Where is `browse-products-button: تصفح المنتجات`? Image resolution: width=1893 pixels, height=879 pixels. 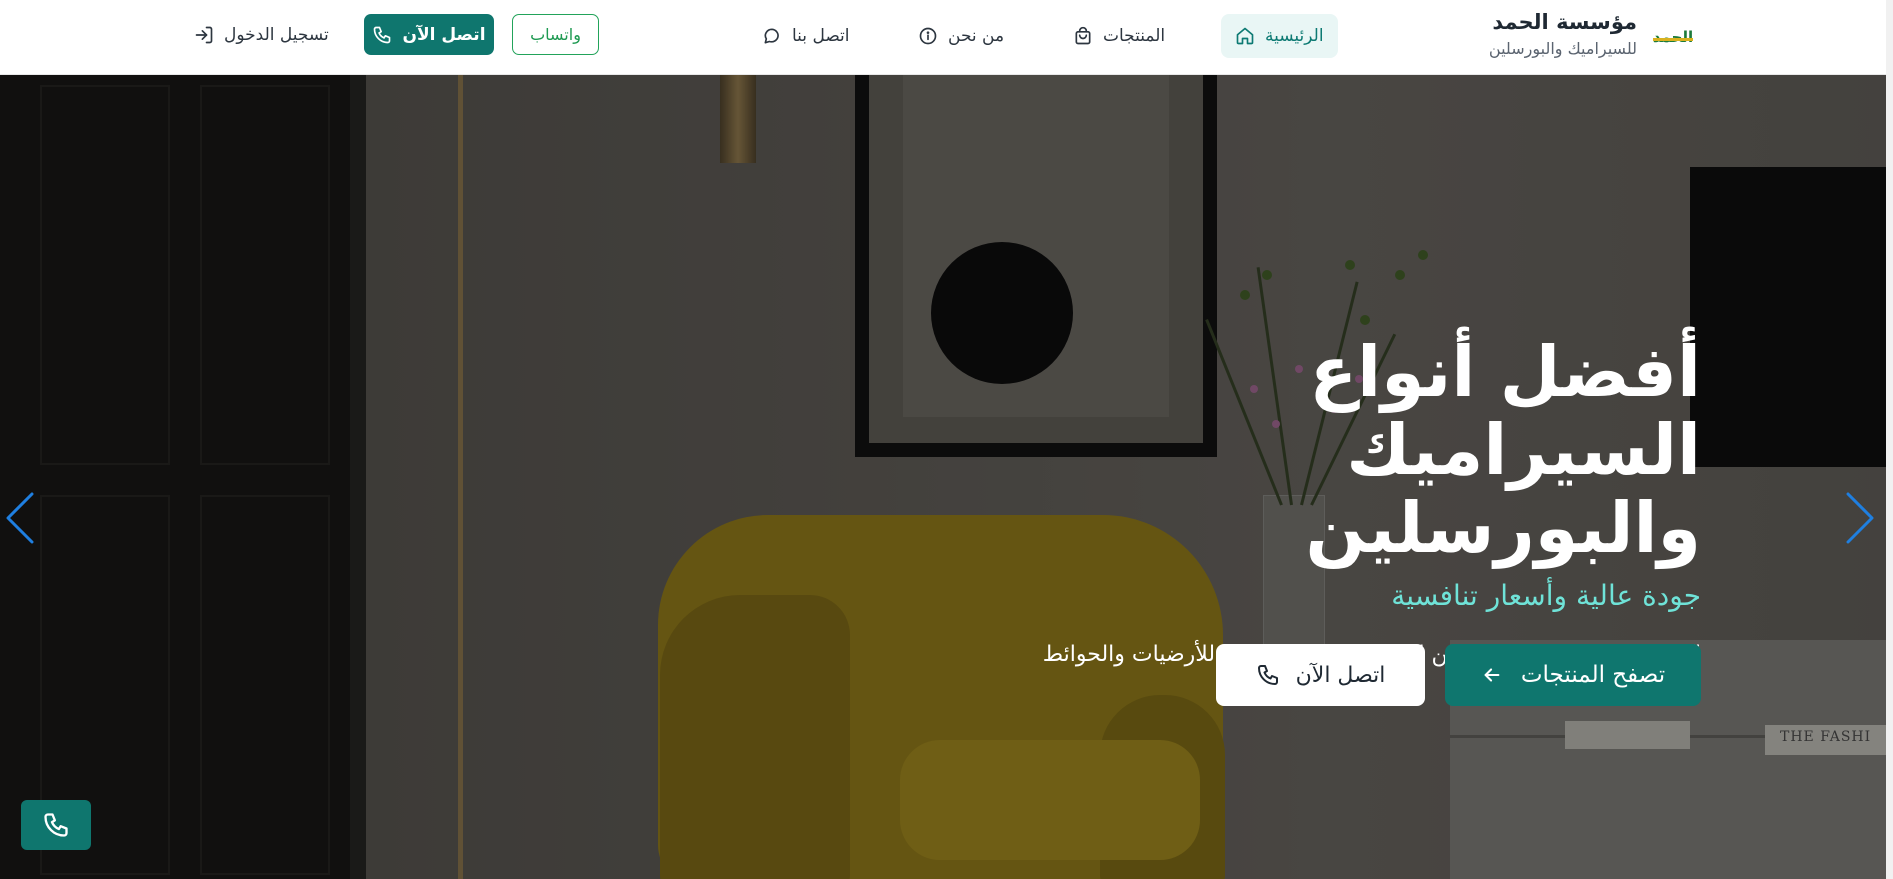 browse-products-button: تصفح المنتجات is located at coordinates (1573, 675).